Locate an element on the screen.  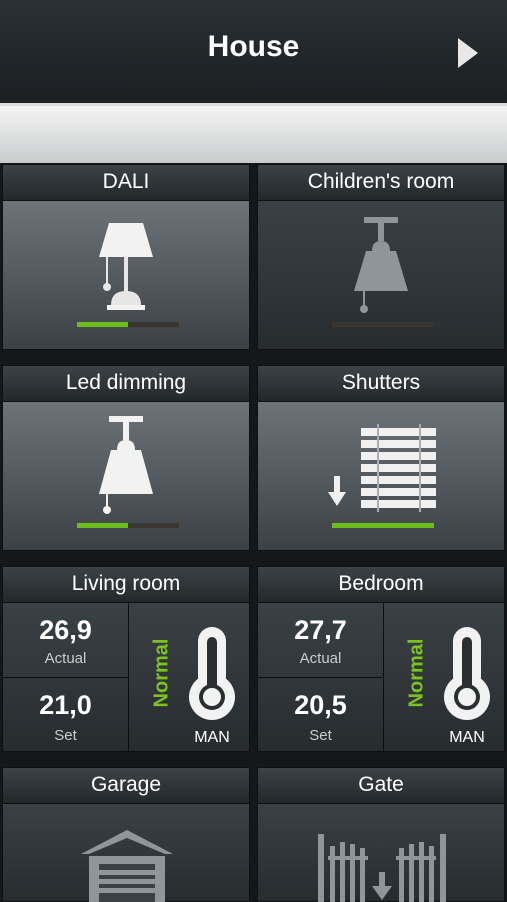
next-arrow-icon is located at coordinates (468, 53).